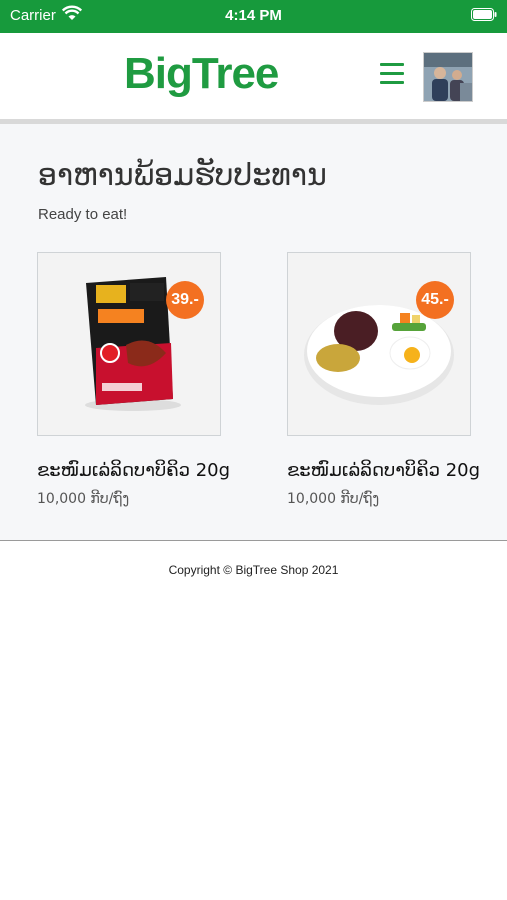 The height and width of the screenshot is (900, 507). I want to click on clock: 4:14 PM, so click(253, 15).